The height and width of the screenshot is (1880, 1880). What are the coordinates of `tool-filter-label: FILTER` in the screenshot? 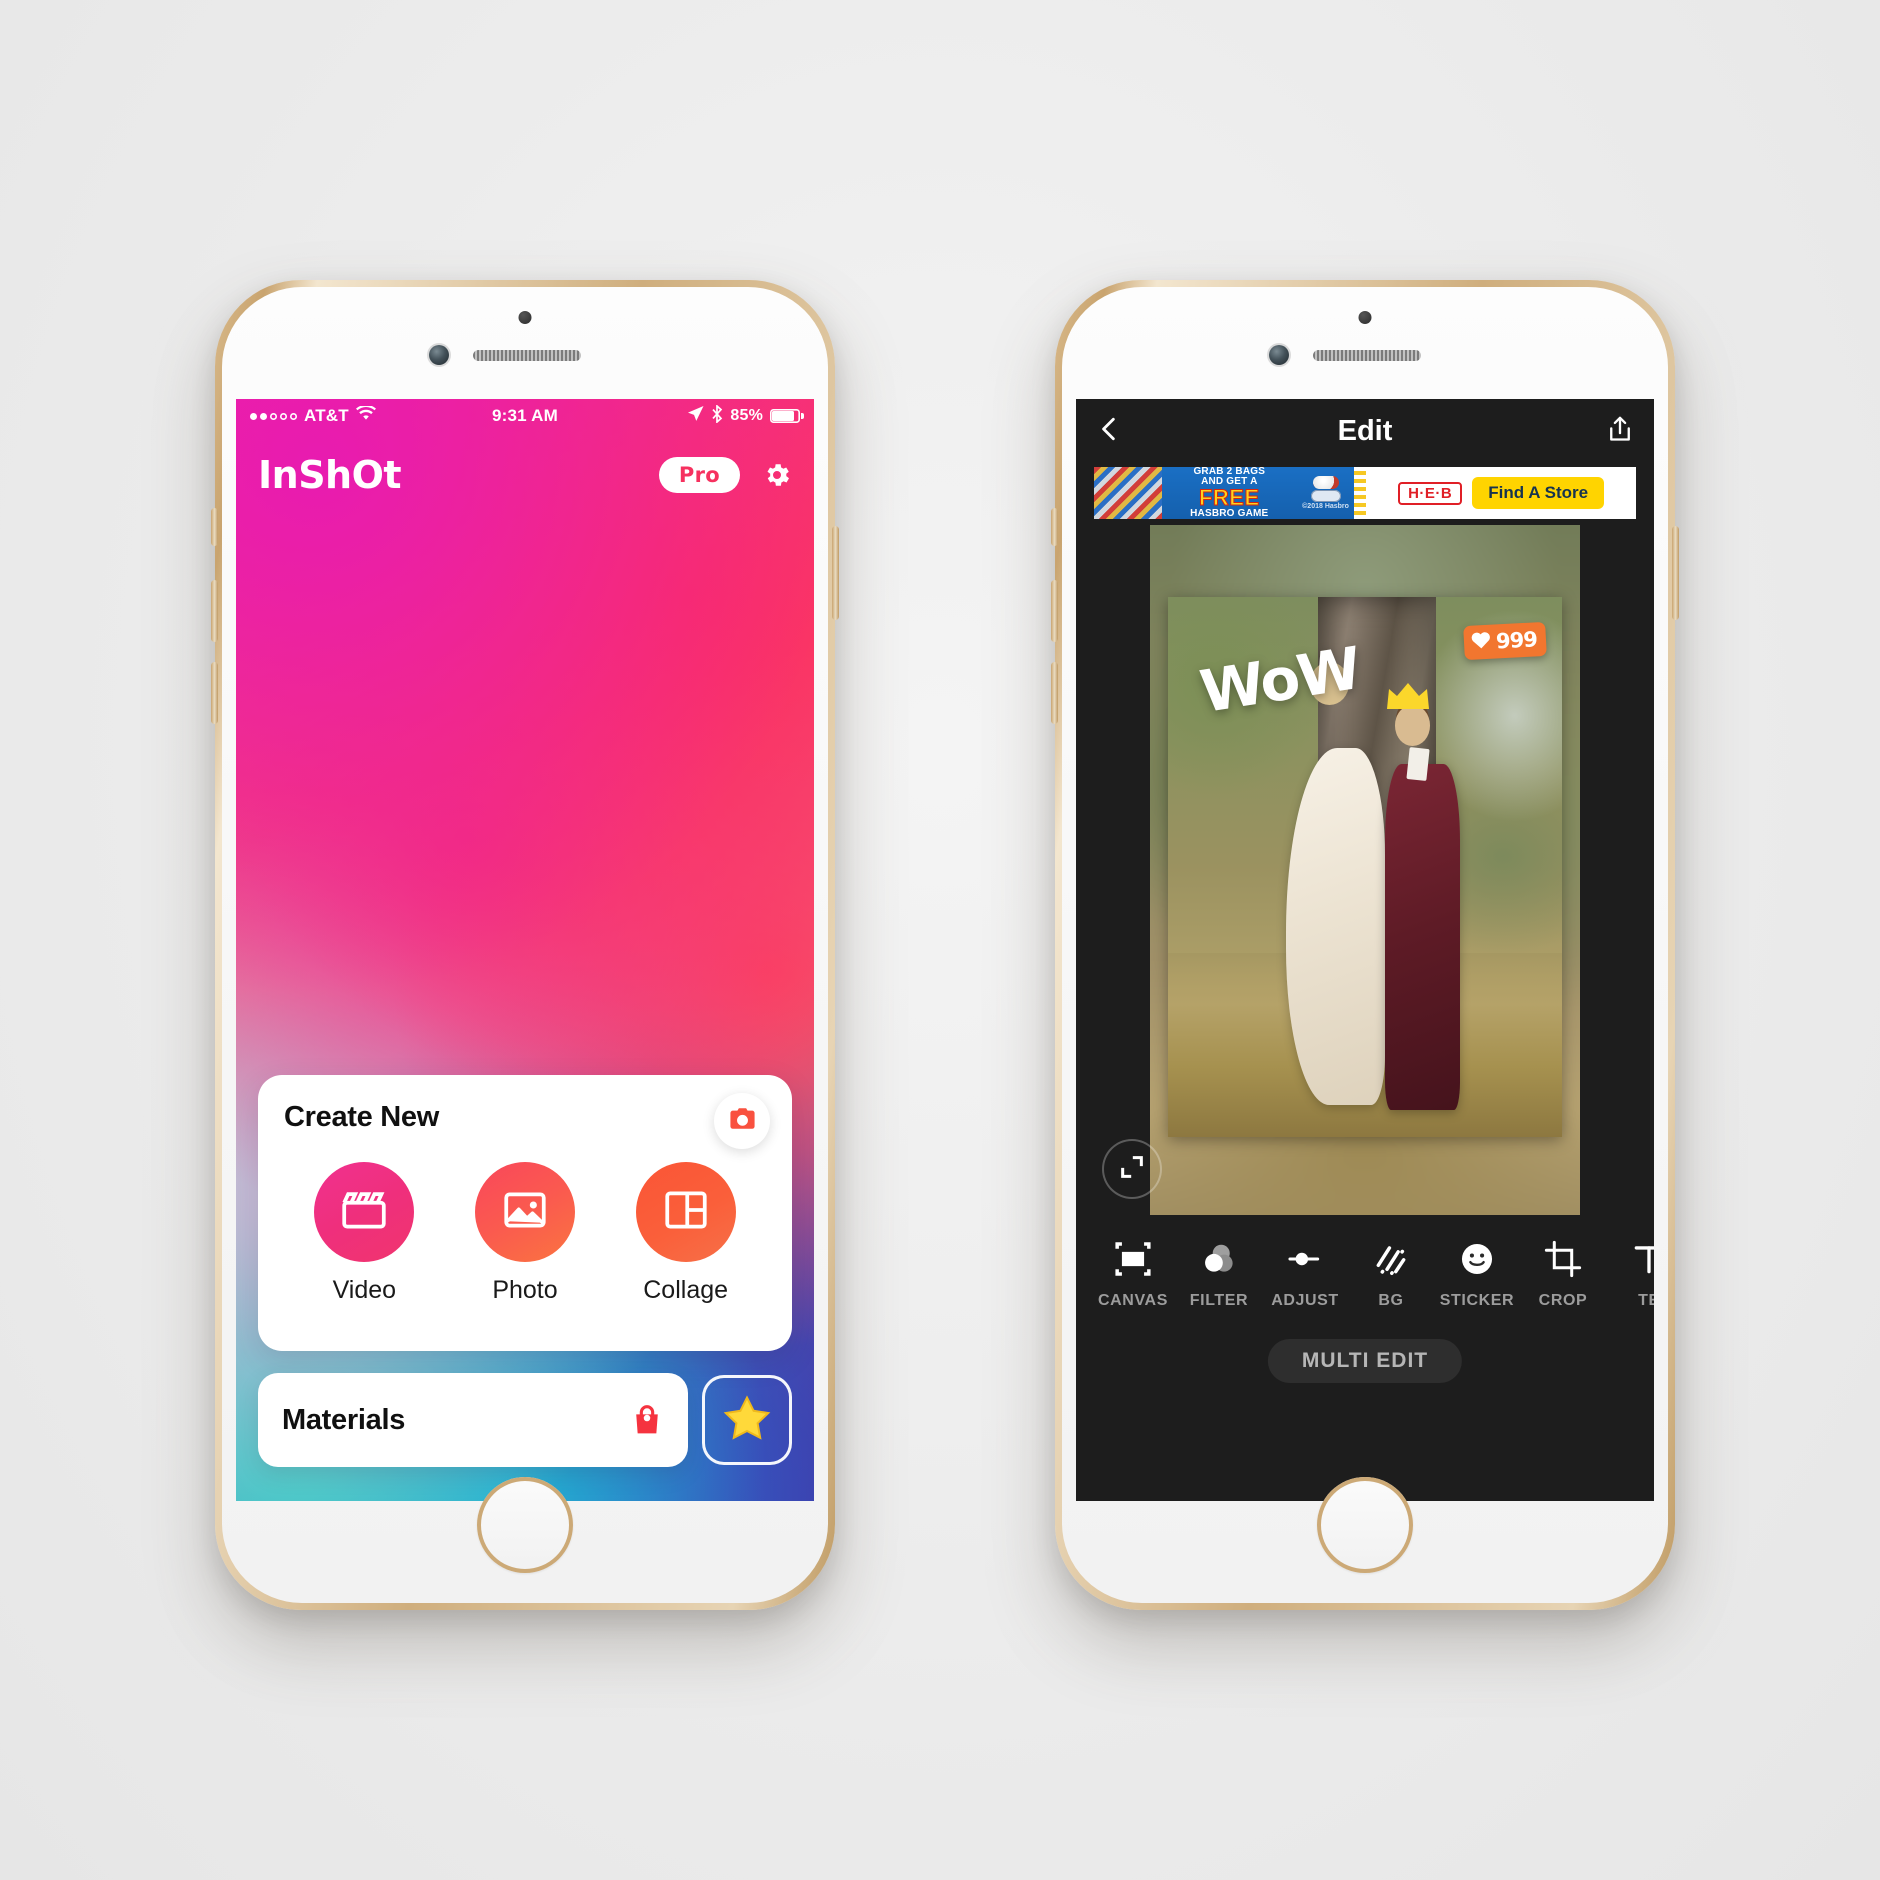 It's located at (1219, 1300).